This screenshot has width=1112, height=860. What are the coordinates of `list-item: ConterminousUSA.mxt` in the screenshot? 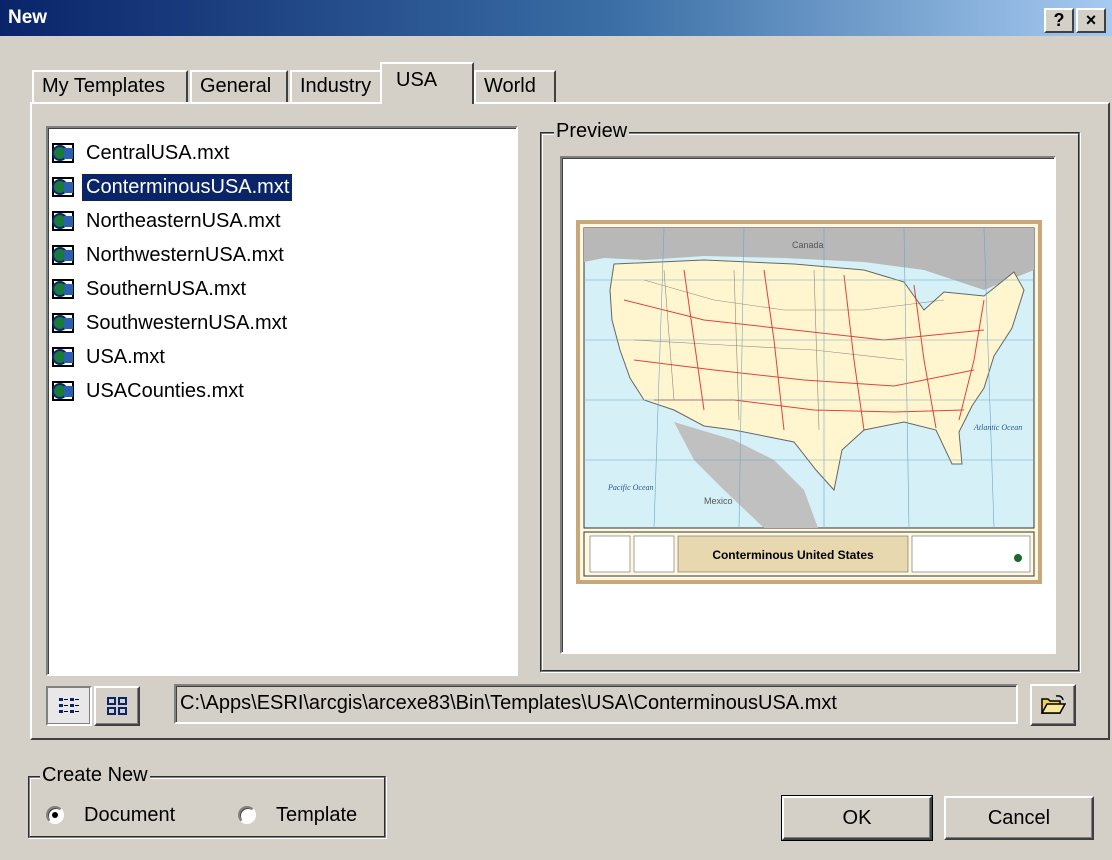 It's located at (173, 187).